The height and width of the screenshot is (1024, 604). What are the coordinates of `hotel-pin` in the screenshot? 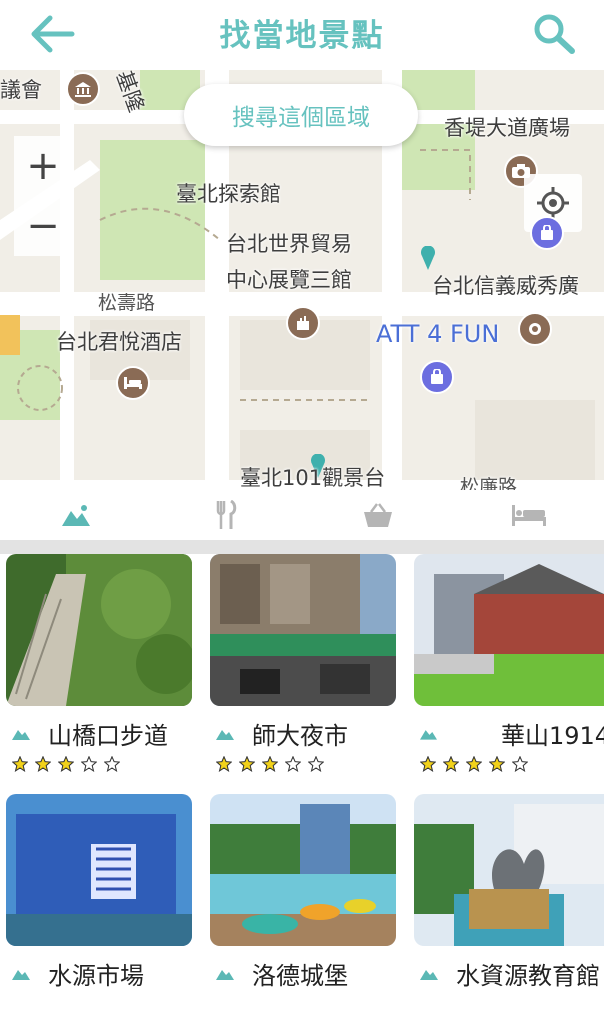 It's located at (133, 383).